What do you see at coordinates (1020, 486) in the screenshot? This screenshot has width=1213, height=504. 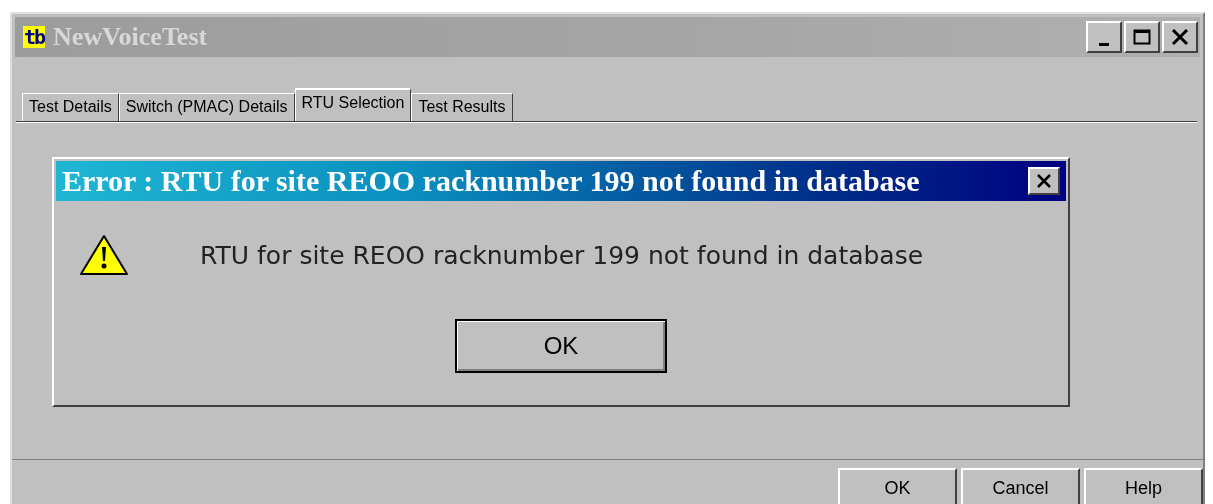 I see `dialog-button: Cancel` at bounding box center [1020, 486].